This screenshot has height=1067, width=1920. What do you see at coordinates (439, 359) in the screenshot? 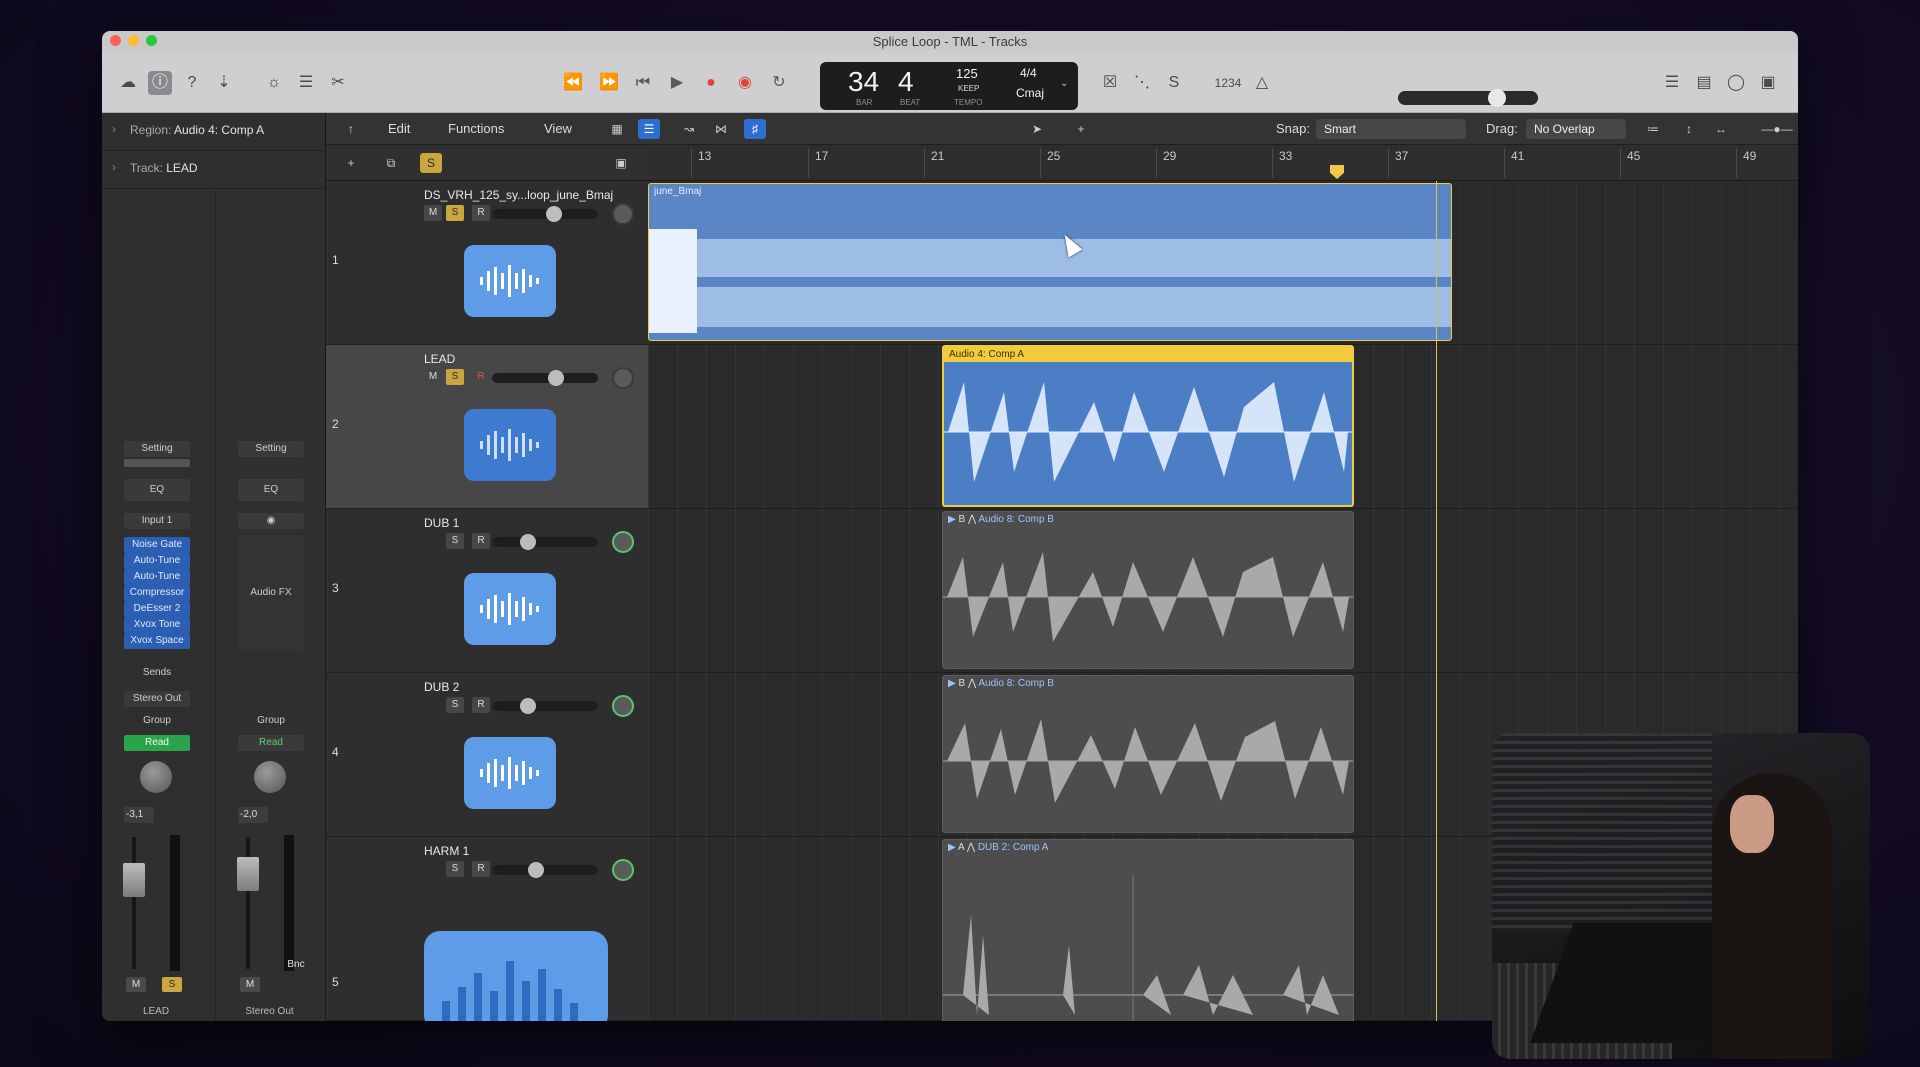
I see `track-name: LEAD` at bounding box center [439, 359].